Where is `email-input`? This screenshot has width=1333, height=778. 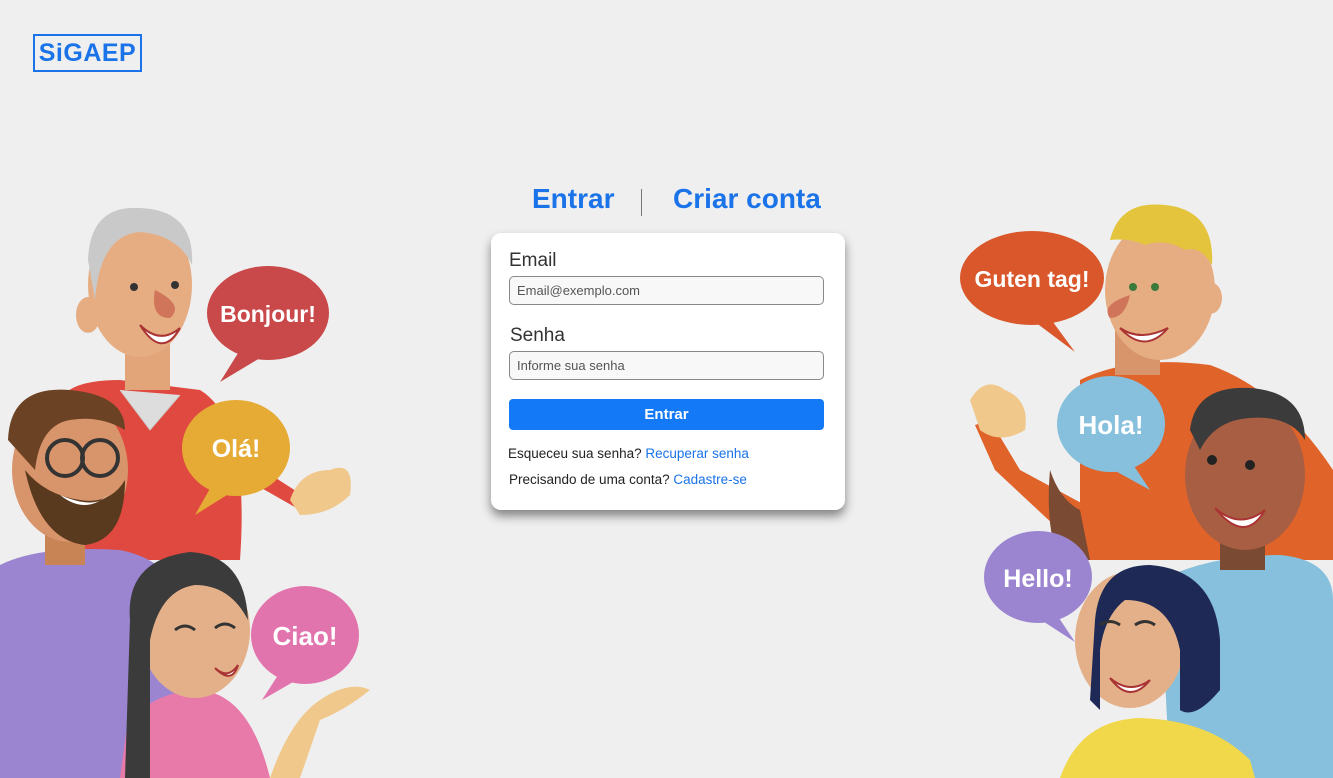 email-input is located at coordinates (666, 290).